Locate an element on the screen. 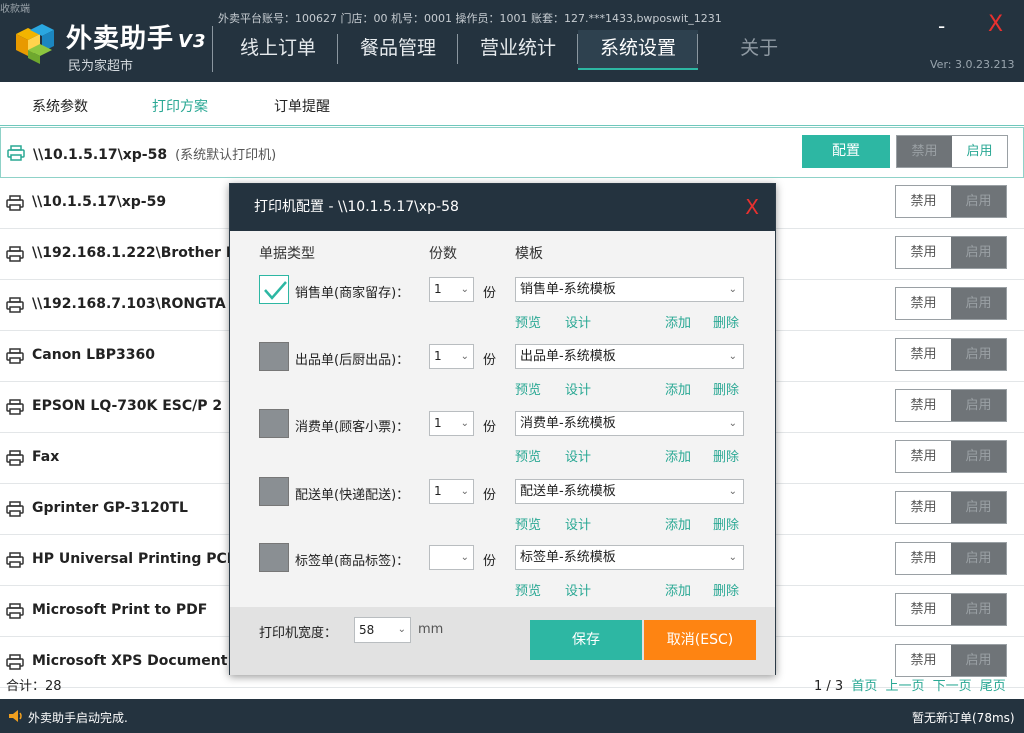 The height and width of the screenshot is (733, 1024). printer-width-value: 58 is located at coordinates (367, 630).